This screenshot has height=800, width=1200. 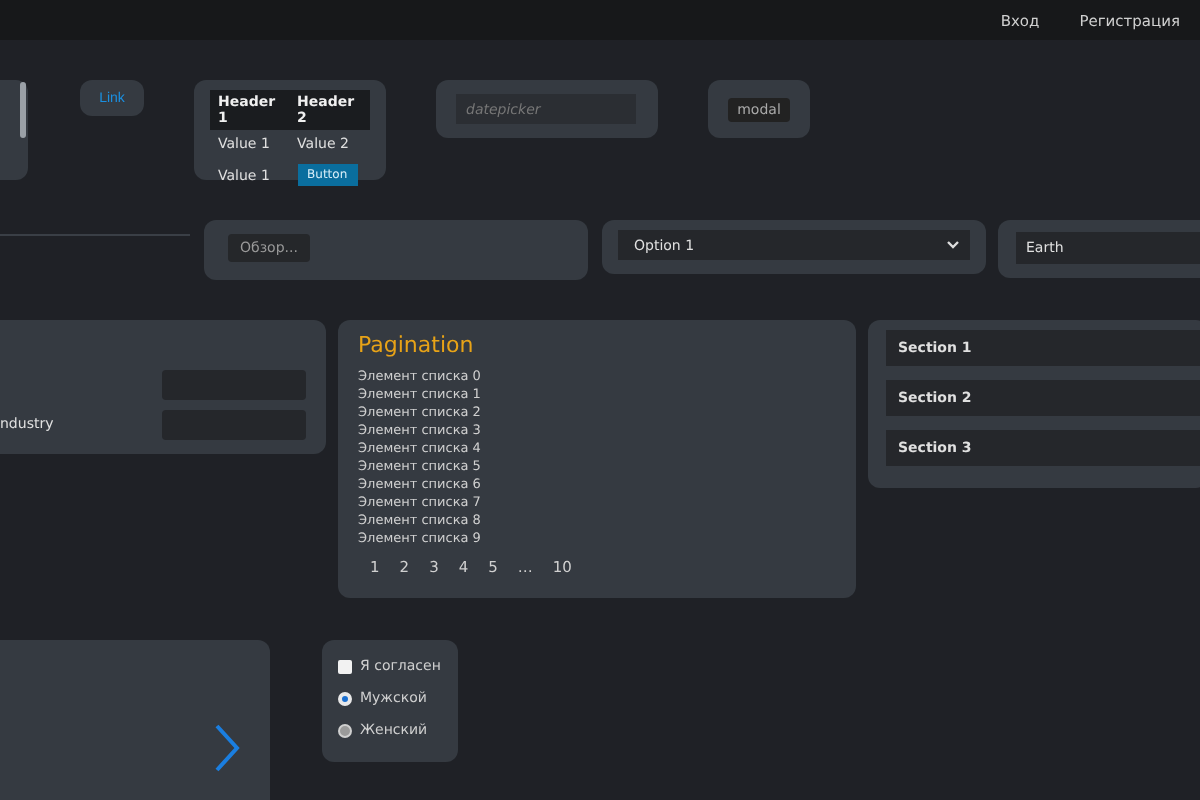 I want to click on chevron-right-icon, so click(x=227, y=748).